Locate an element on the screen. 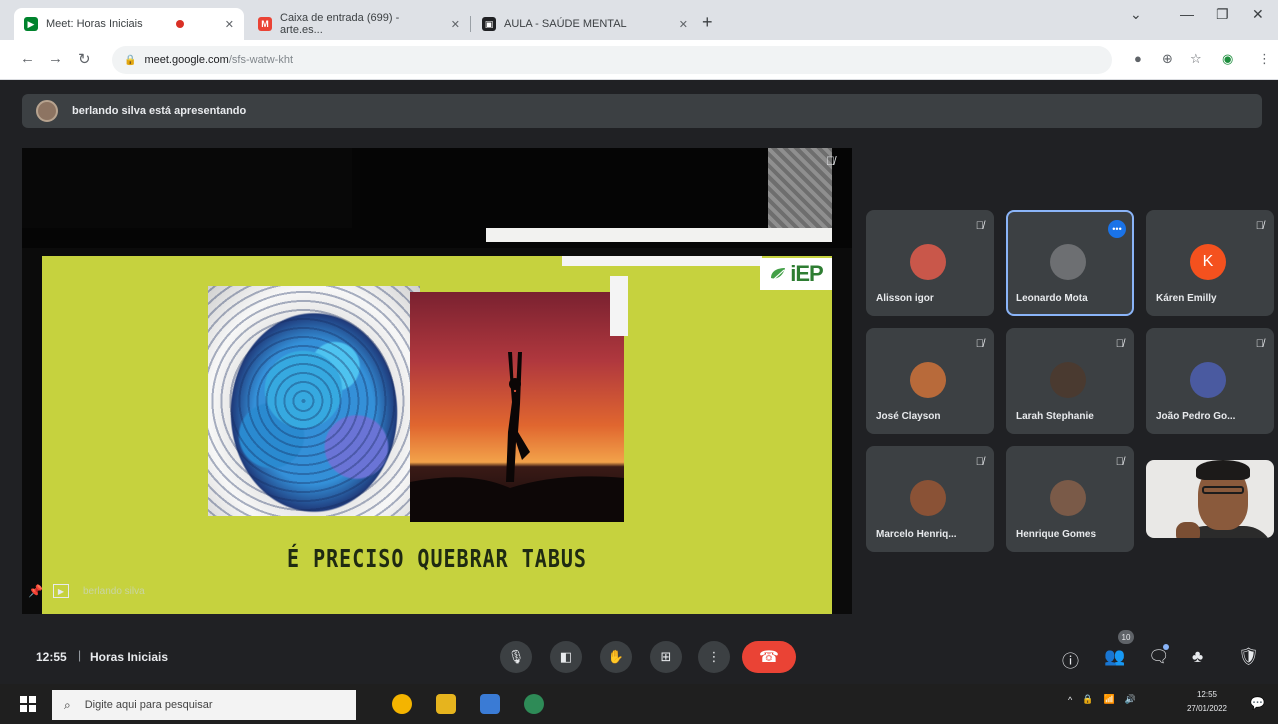  windows-start-icon is located at coordinates (28, 704).